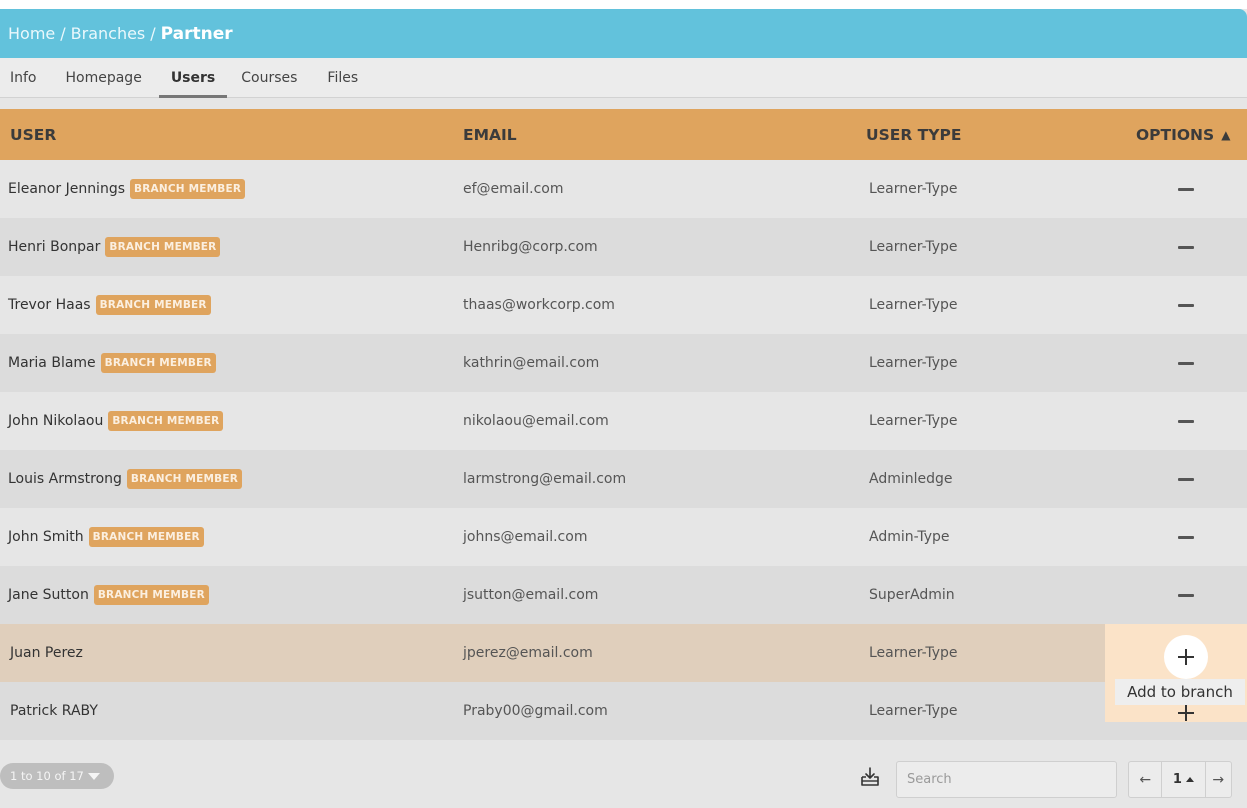 Image resolution: width=1247 pixels, height=808 pixels. Describe the element at coordinates (104, 78) in the screenshot. I see `tab-homepage: Homepage` at that location.